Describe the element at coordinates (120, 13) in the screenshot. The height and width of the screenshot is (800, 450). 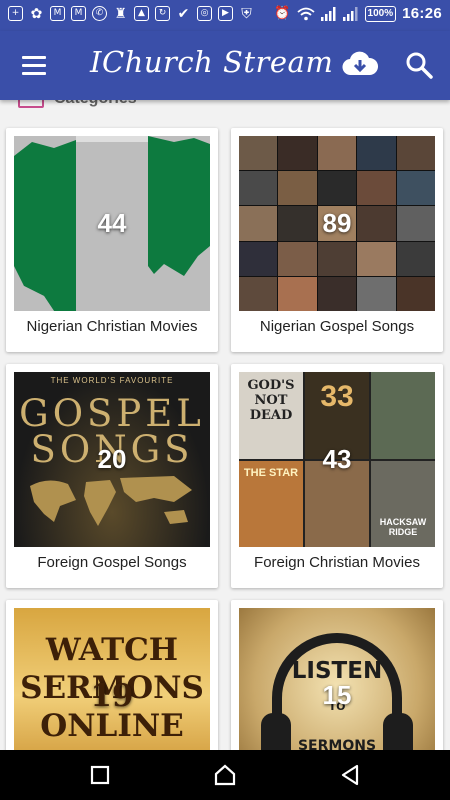
I see `cleaner-icon: ♜` at that location.